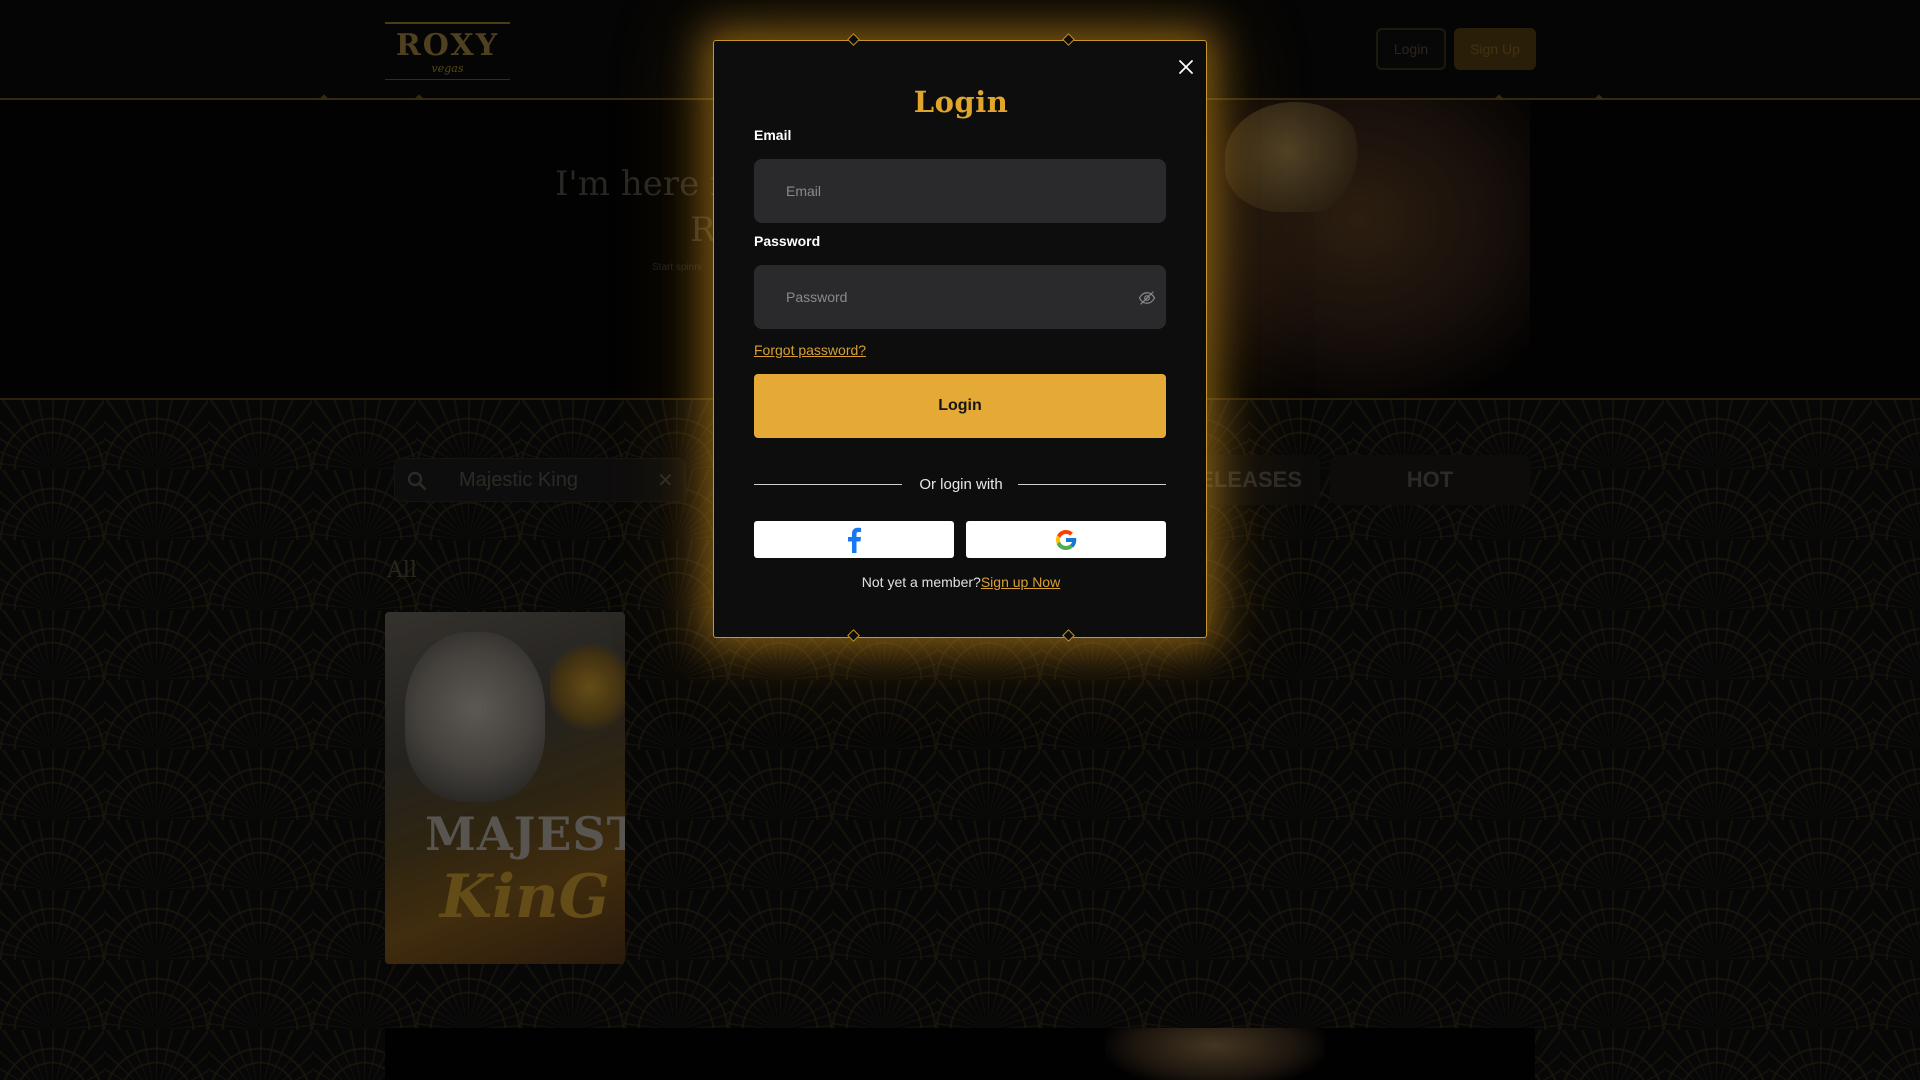  What do you see at coordinates (787, 241) in the screenshot?
I see `password-label: Password` at bounding box center [787, 241].